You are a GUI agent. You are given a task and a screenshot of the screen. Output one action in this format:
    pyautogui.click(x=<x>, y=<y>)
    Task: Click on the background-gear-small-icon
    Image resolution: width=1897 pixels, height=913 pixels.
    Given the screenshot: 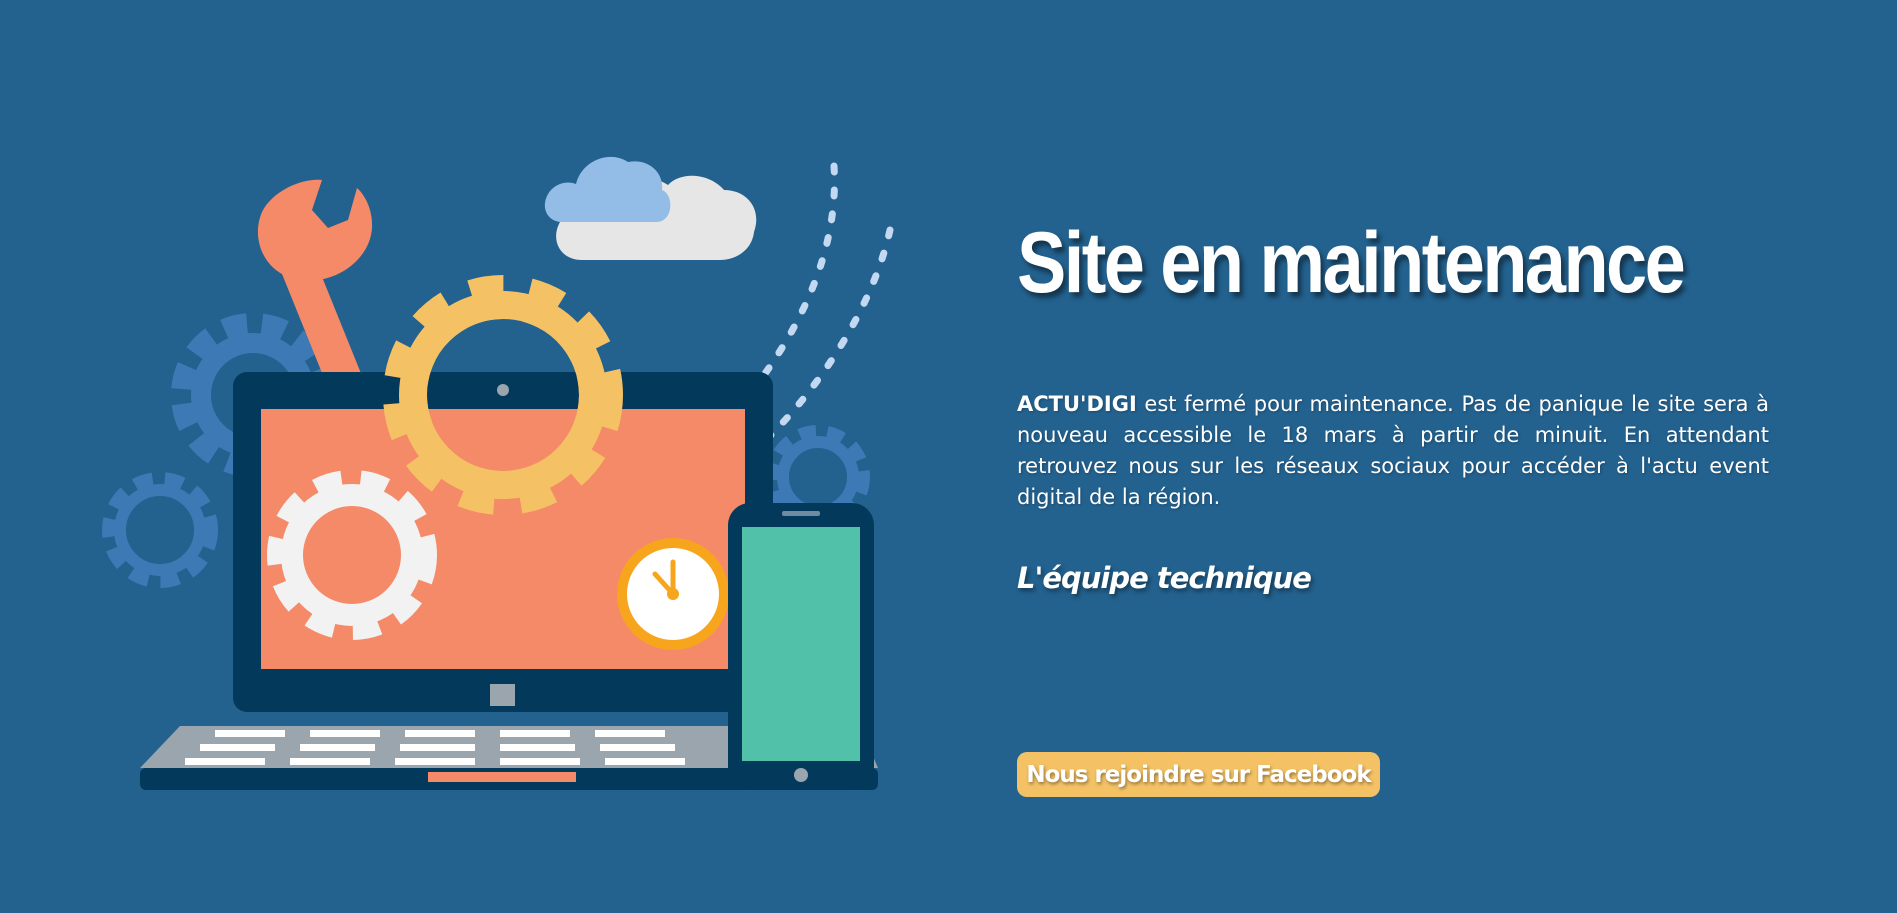 What is the action you would take?
    pyautogui.click(x=160, y=530)
    